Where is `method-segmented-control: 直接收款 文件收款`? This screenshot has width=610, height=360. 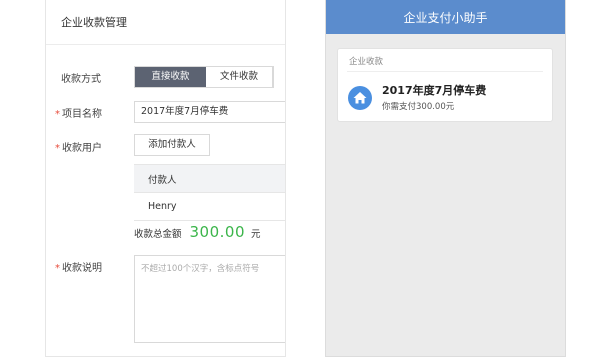
method-segmented-control: 直接收款 文件收款 is located at coordinates (204, 77).